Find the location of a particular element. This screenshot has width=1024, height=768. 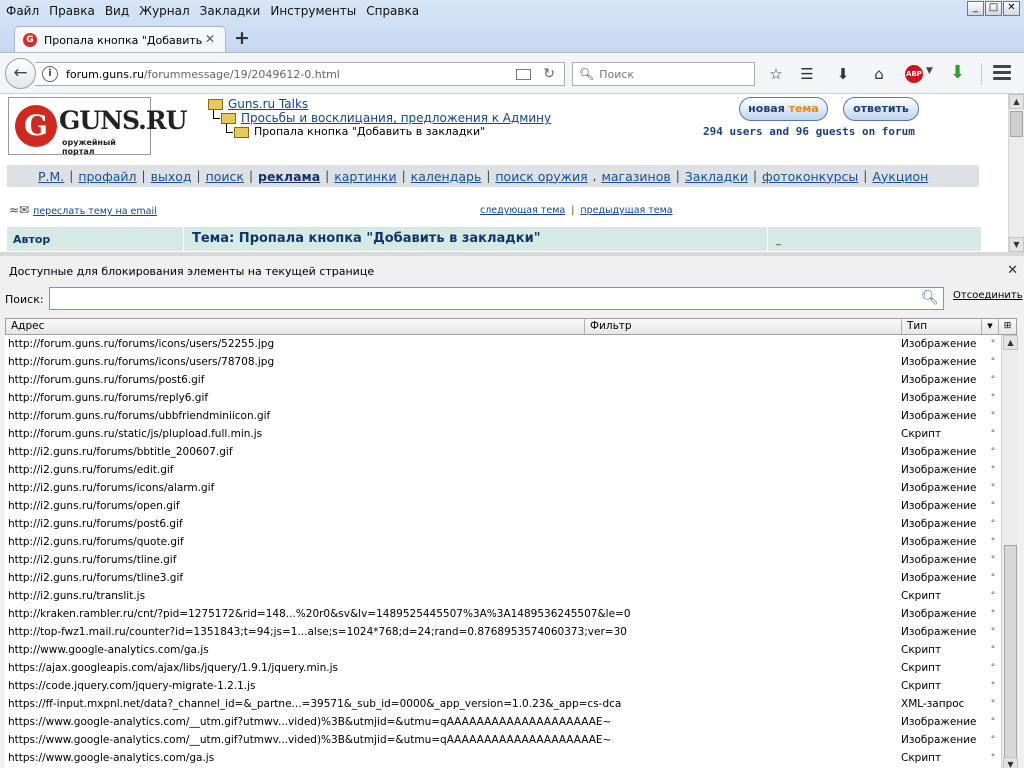

site-logo: G GUNS.RU оружейный портал is located at coordinates (97, 126).